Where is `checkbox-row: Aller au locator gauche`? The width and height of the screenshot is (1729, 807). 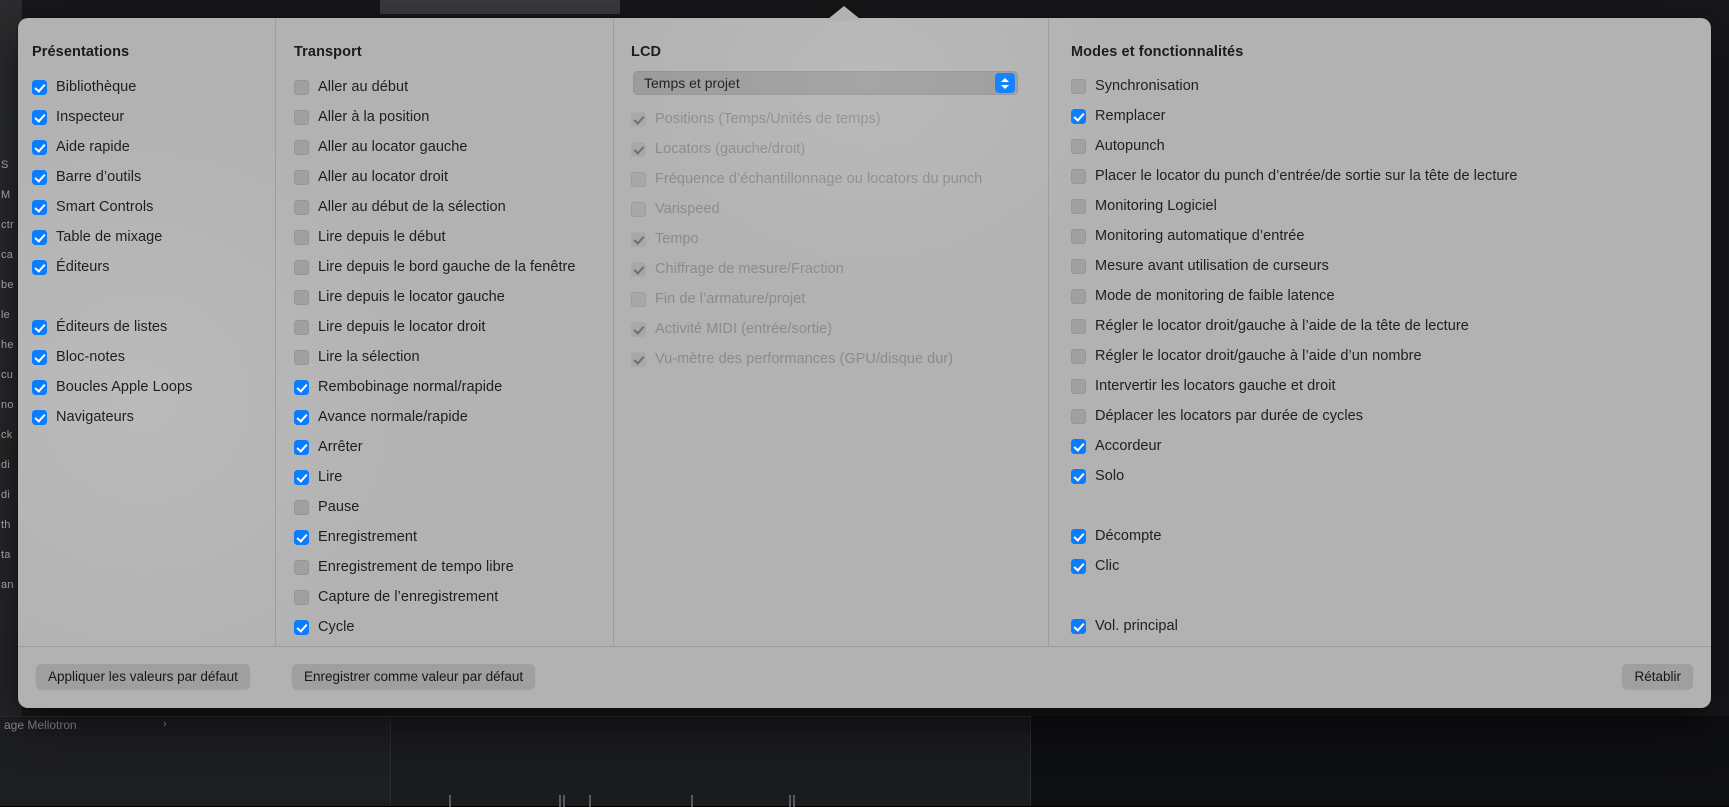
checkbox-row: Aller au locator gauche is located at coordinates (453, 147).